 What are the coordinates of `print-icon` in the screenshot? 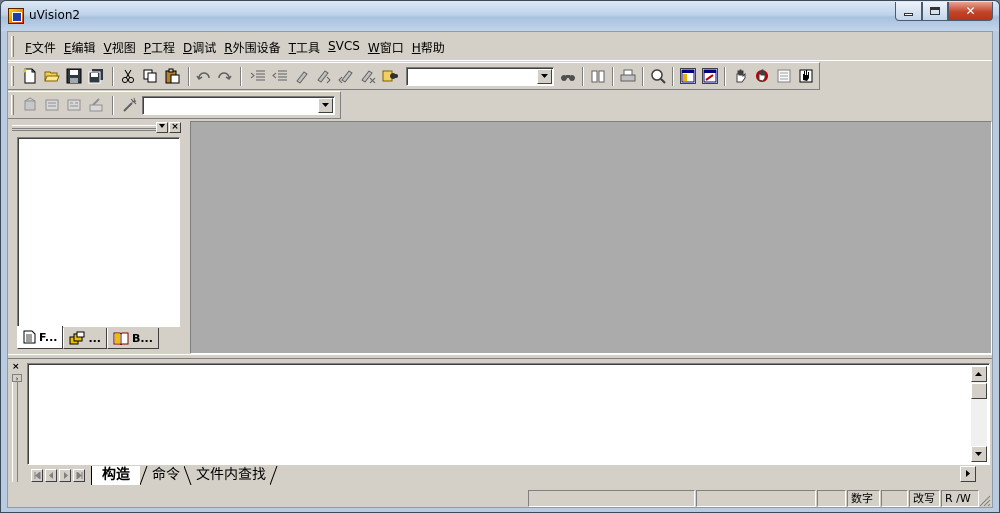 It's located at (628, 76).